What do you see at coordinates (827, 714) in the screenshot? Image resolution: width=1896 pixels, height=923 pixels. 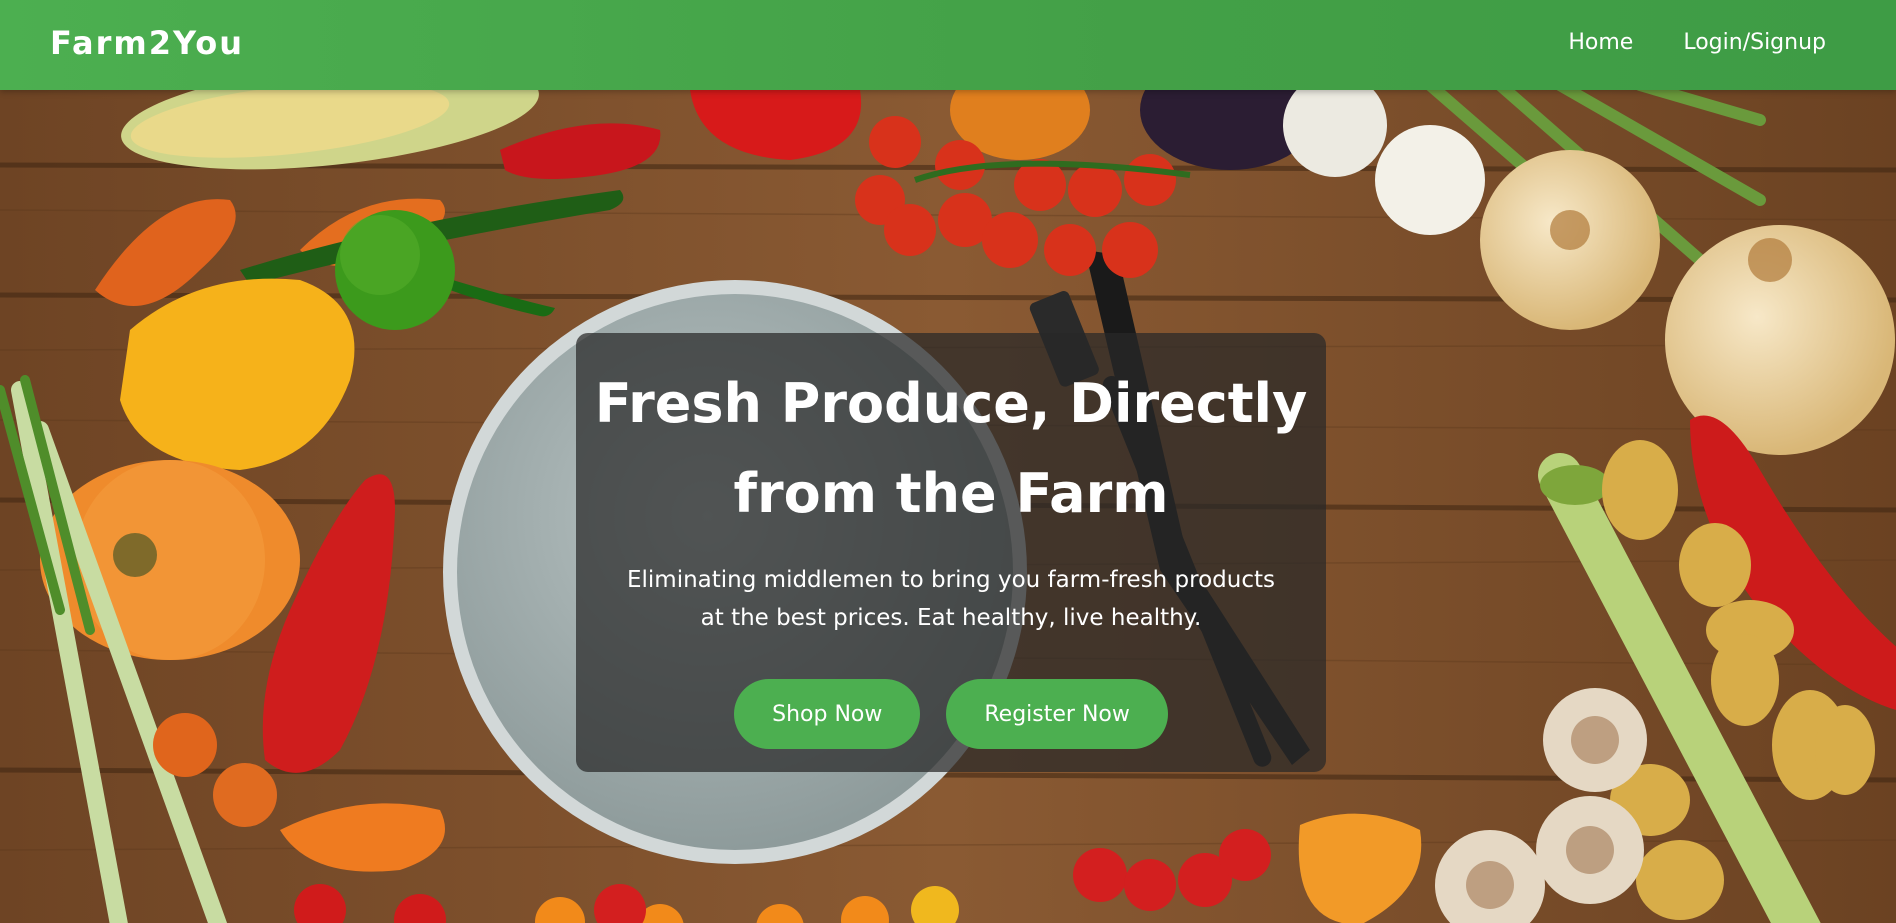 I see `shop-now-button: Shop Now` at bounding box center [827, 714].